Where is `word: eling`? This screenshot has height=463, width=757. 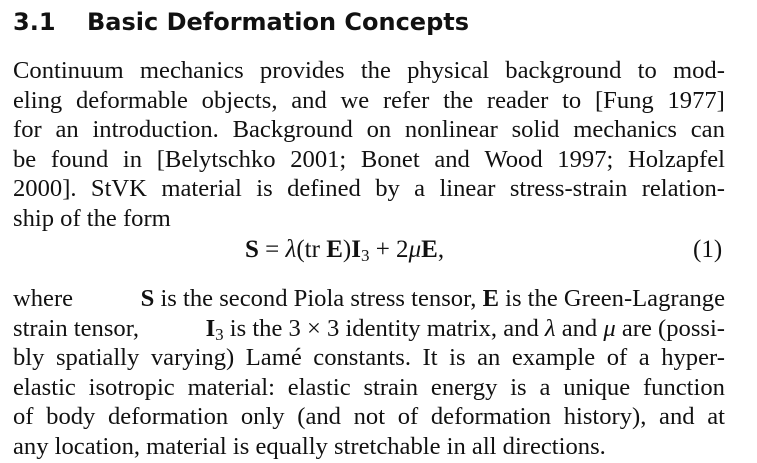
word: eling is located at coordinates (38, 100).